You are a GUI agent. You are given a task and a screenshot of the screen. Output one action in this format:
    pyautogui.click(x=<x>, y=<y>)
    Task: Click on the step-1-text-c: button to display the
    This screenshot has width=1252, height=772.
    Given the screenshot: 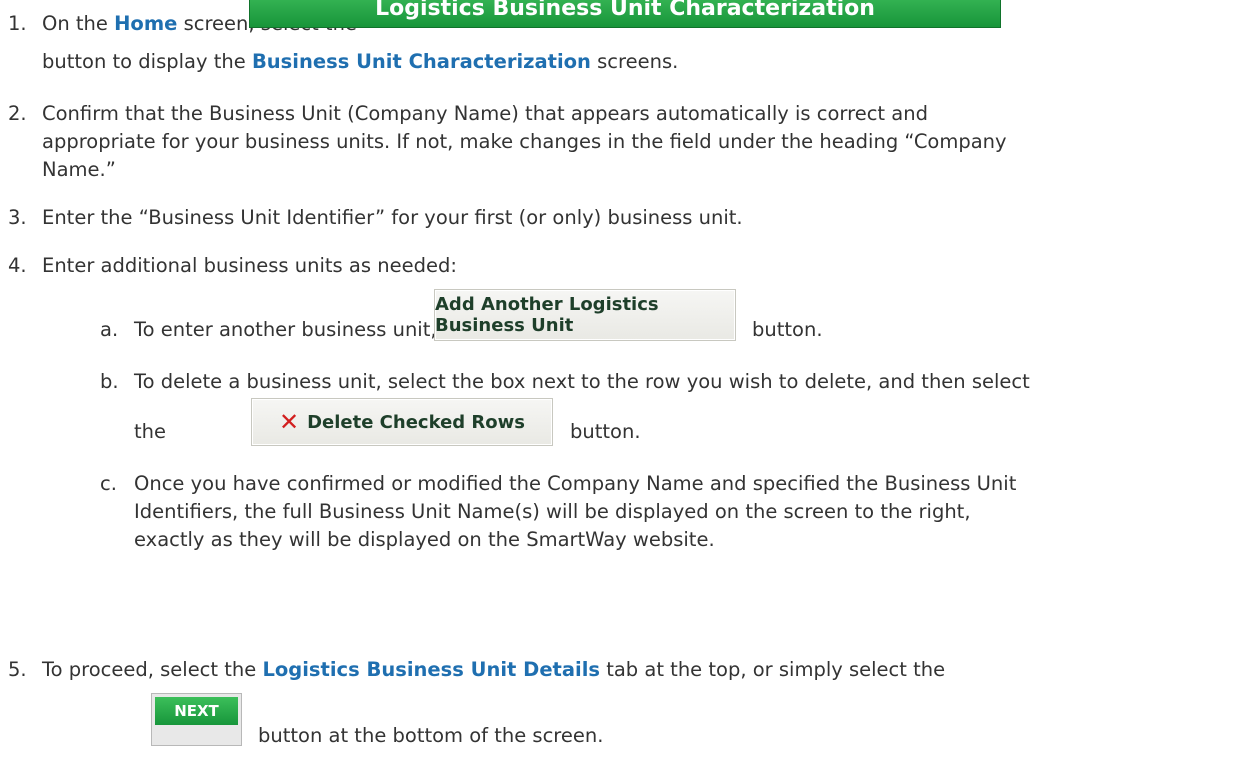 What is the action you would take?
    pyautogui.click(x=147, y=61)
    